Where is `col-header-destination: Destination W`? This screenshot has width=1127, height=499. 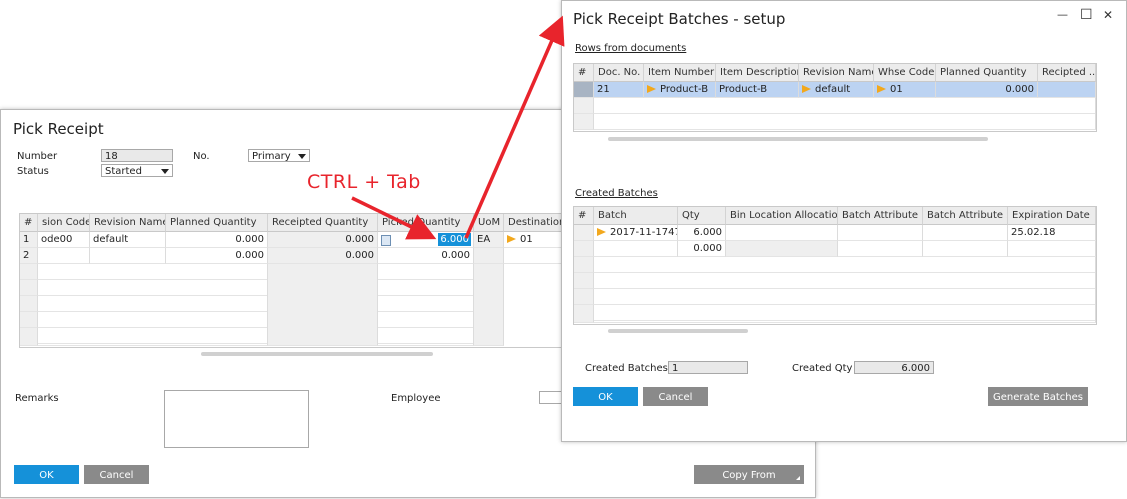
col-header-destination: Destination W is located at coordinates (534, 223).